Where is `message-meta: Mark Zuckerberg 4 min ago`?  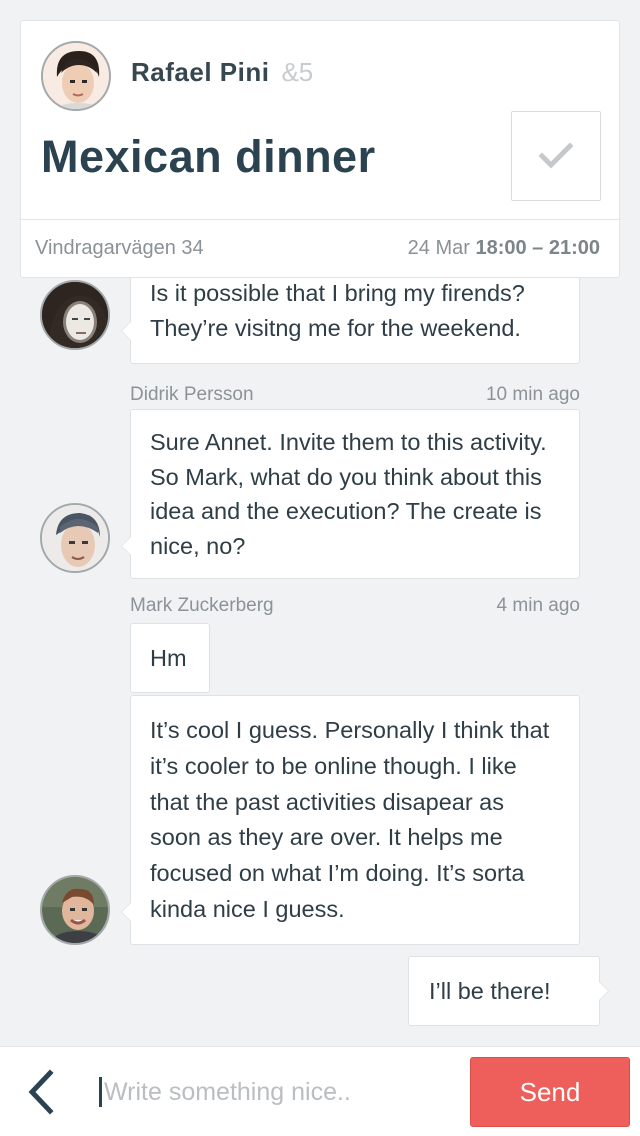
message-meta: Mark Zuckerberg 4 min ago is located at coordinates (355, 606).